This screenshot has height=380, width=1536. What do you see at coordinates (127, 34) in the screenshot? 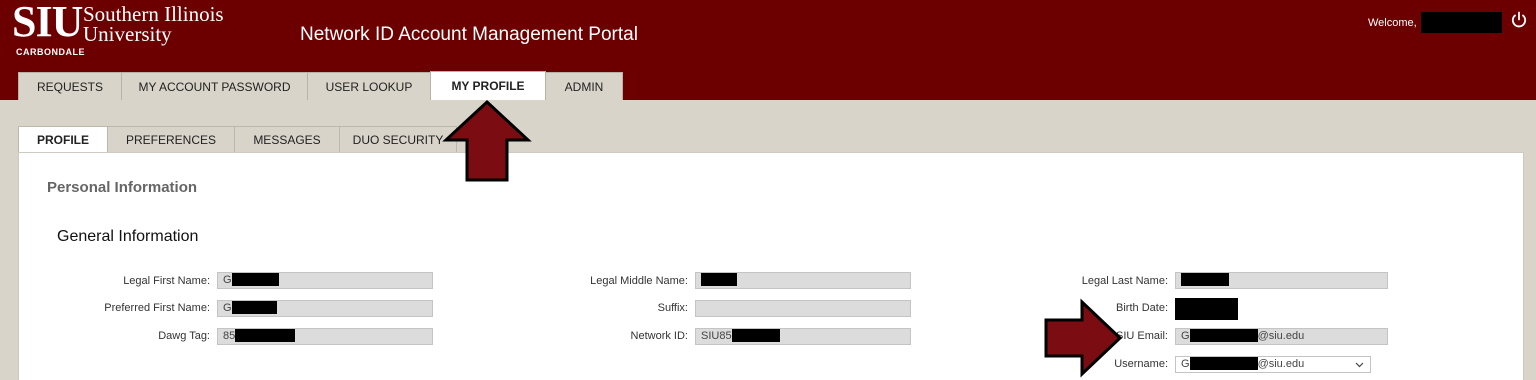
I see `logo-name-line2: University` at bounding box center [127, 34].